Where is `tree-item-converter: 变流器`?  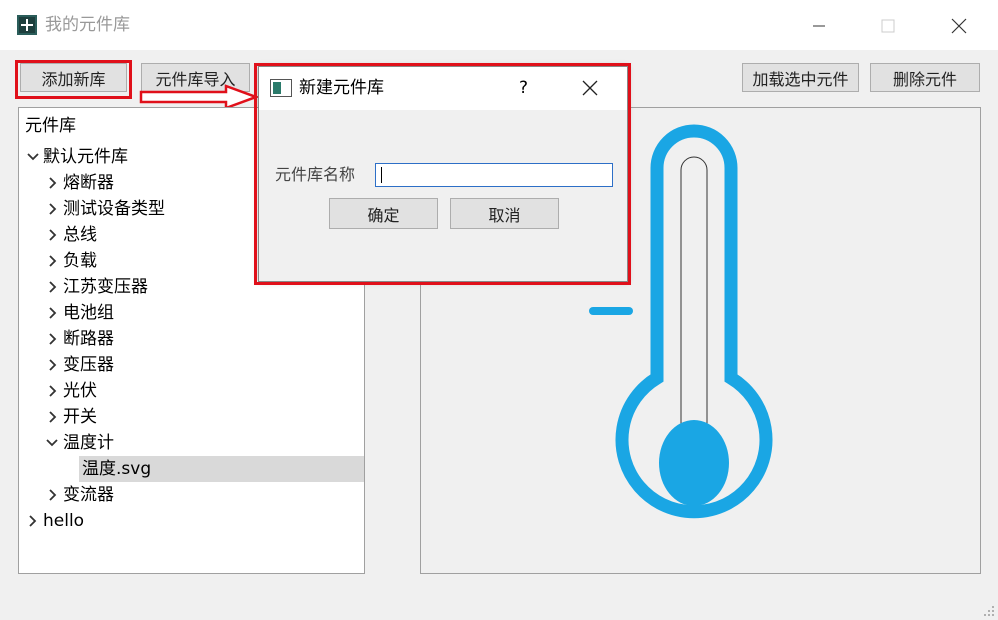
tree-item-converter: 变流器 is located at coordinates (78, 495).